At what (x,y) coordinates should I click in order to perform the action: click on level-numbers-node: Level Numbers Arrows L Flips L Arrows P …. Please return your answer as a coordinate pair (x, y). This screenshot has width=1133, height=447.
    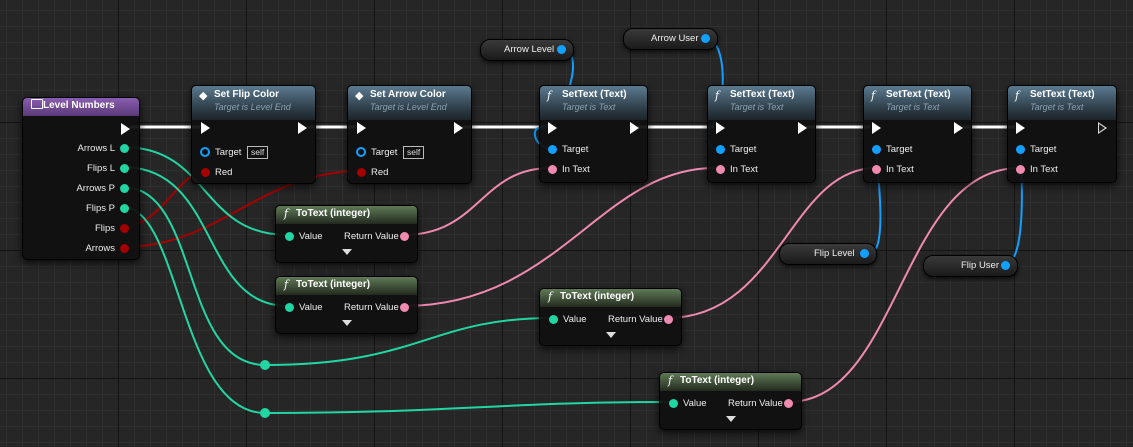
    Looking at the image, I should click on (81, 178).